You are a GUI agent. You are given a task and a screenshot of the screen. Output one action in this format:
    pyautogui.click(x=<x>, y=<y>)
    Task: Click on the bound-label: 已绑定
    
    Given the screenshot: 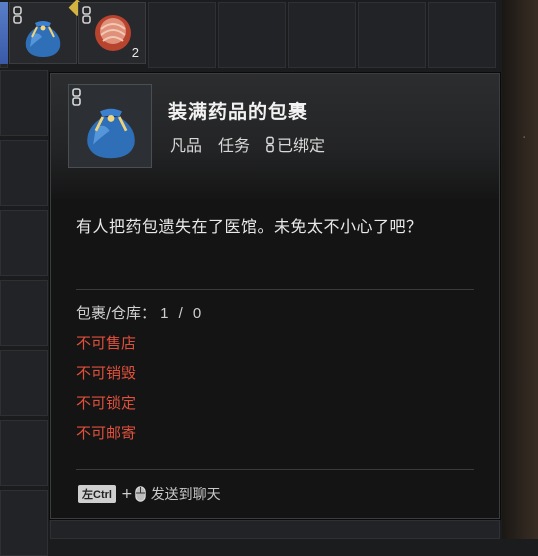 What is the action you would take?
    pyautogui.click(x=301, y=145)
    